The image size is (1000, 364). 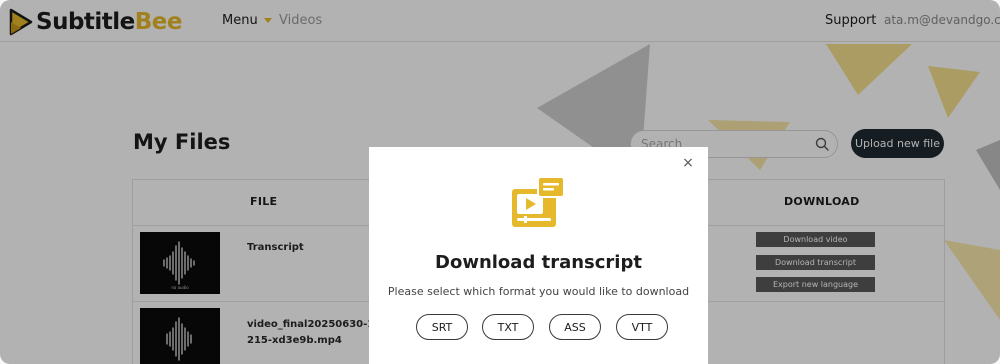 I want to click on format-vtt-button: VTT, so click(x=642, y=327).